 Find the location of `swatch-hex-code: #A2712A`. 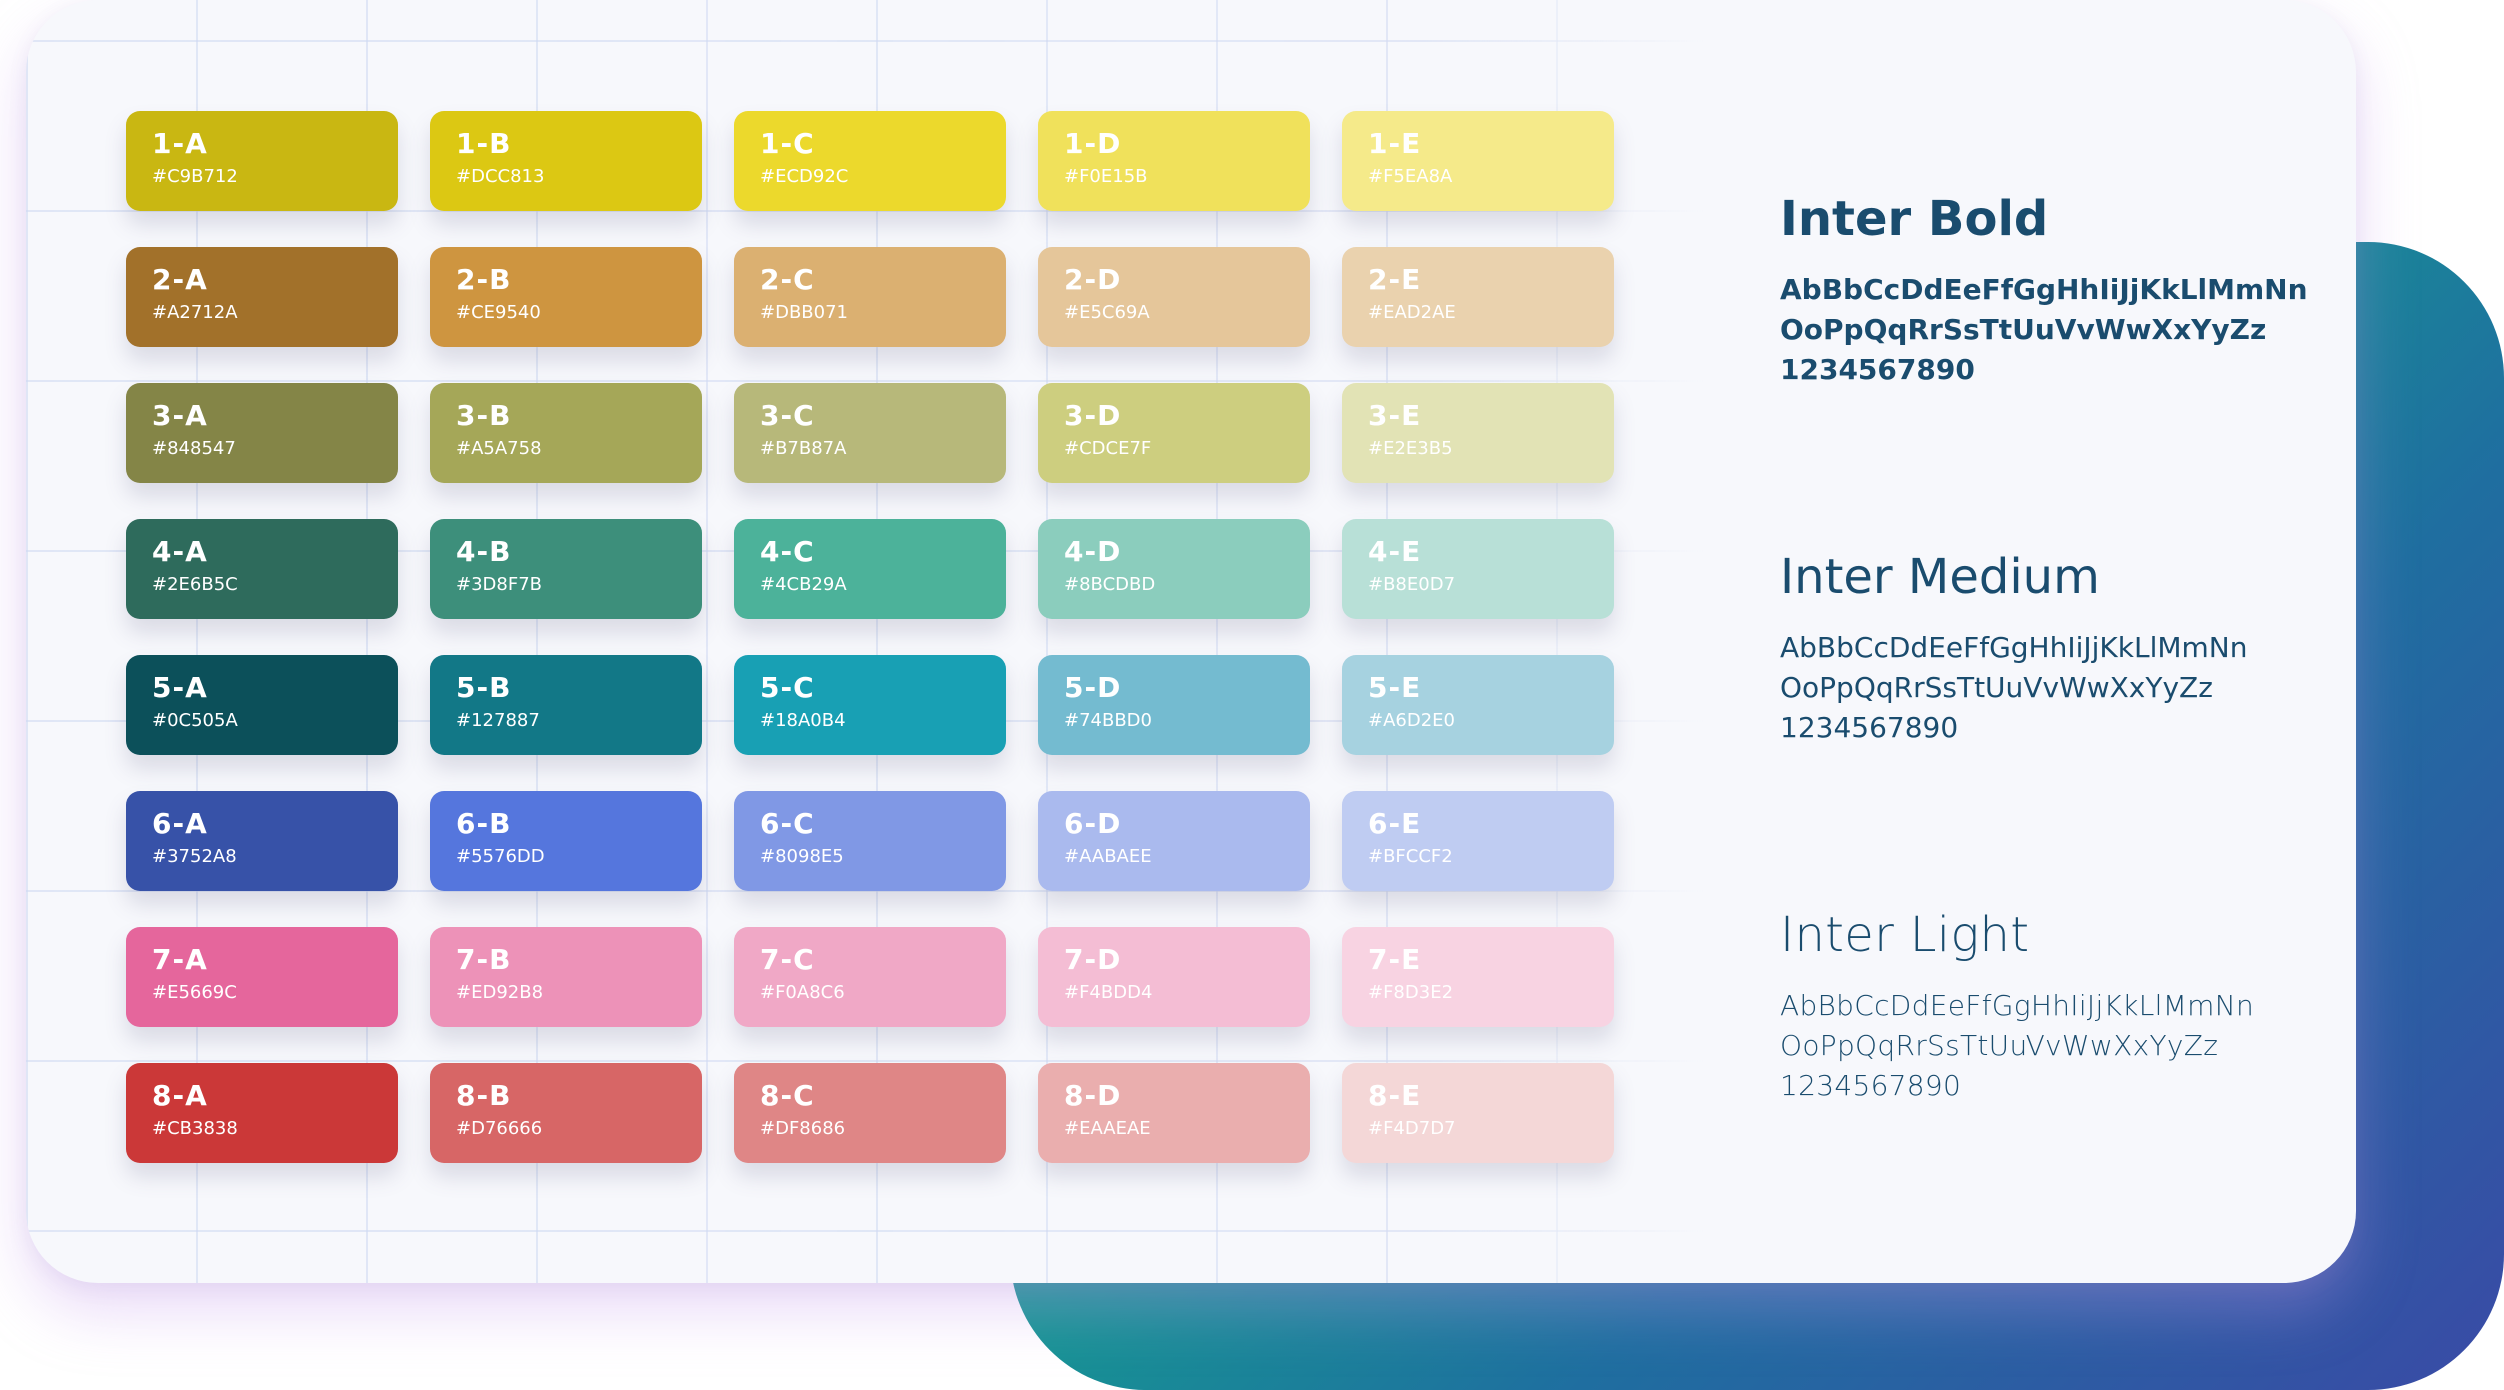

swatch-hex-code: #A2712A is located at coordinates (195, 312).